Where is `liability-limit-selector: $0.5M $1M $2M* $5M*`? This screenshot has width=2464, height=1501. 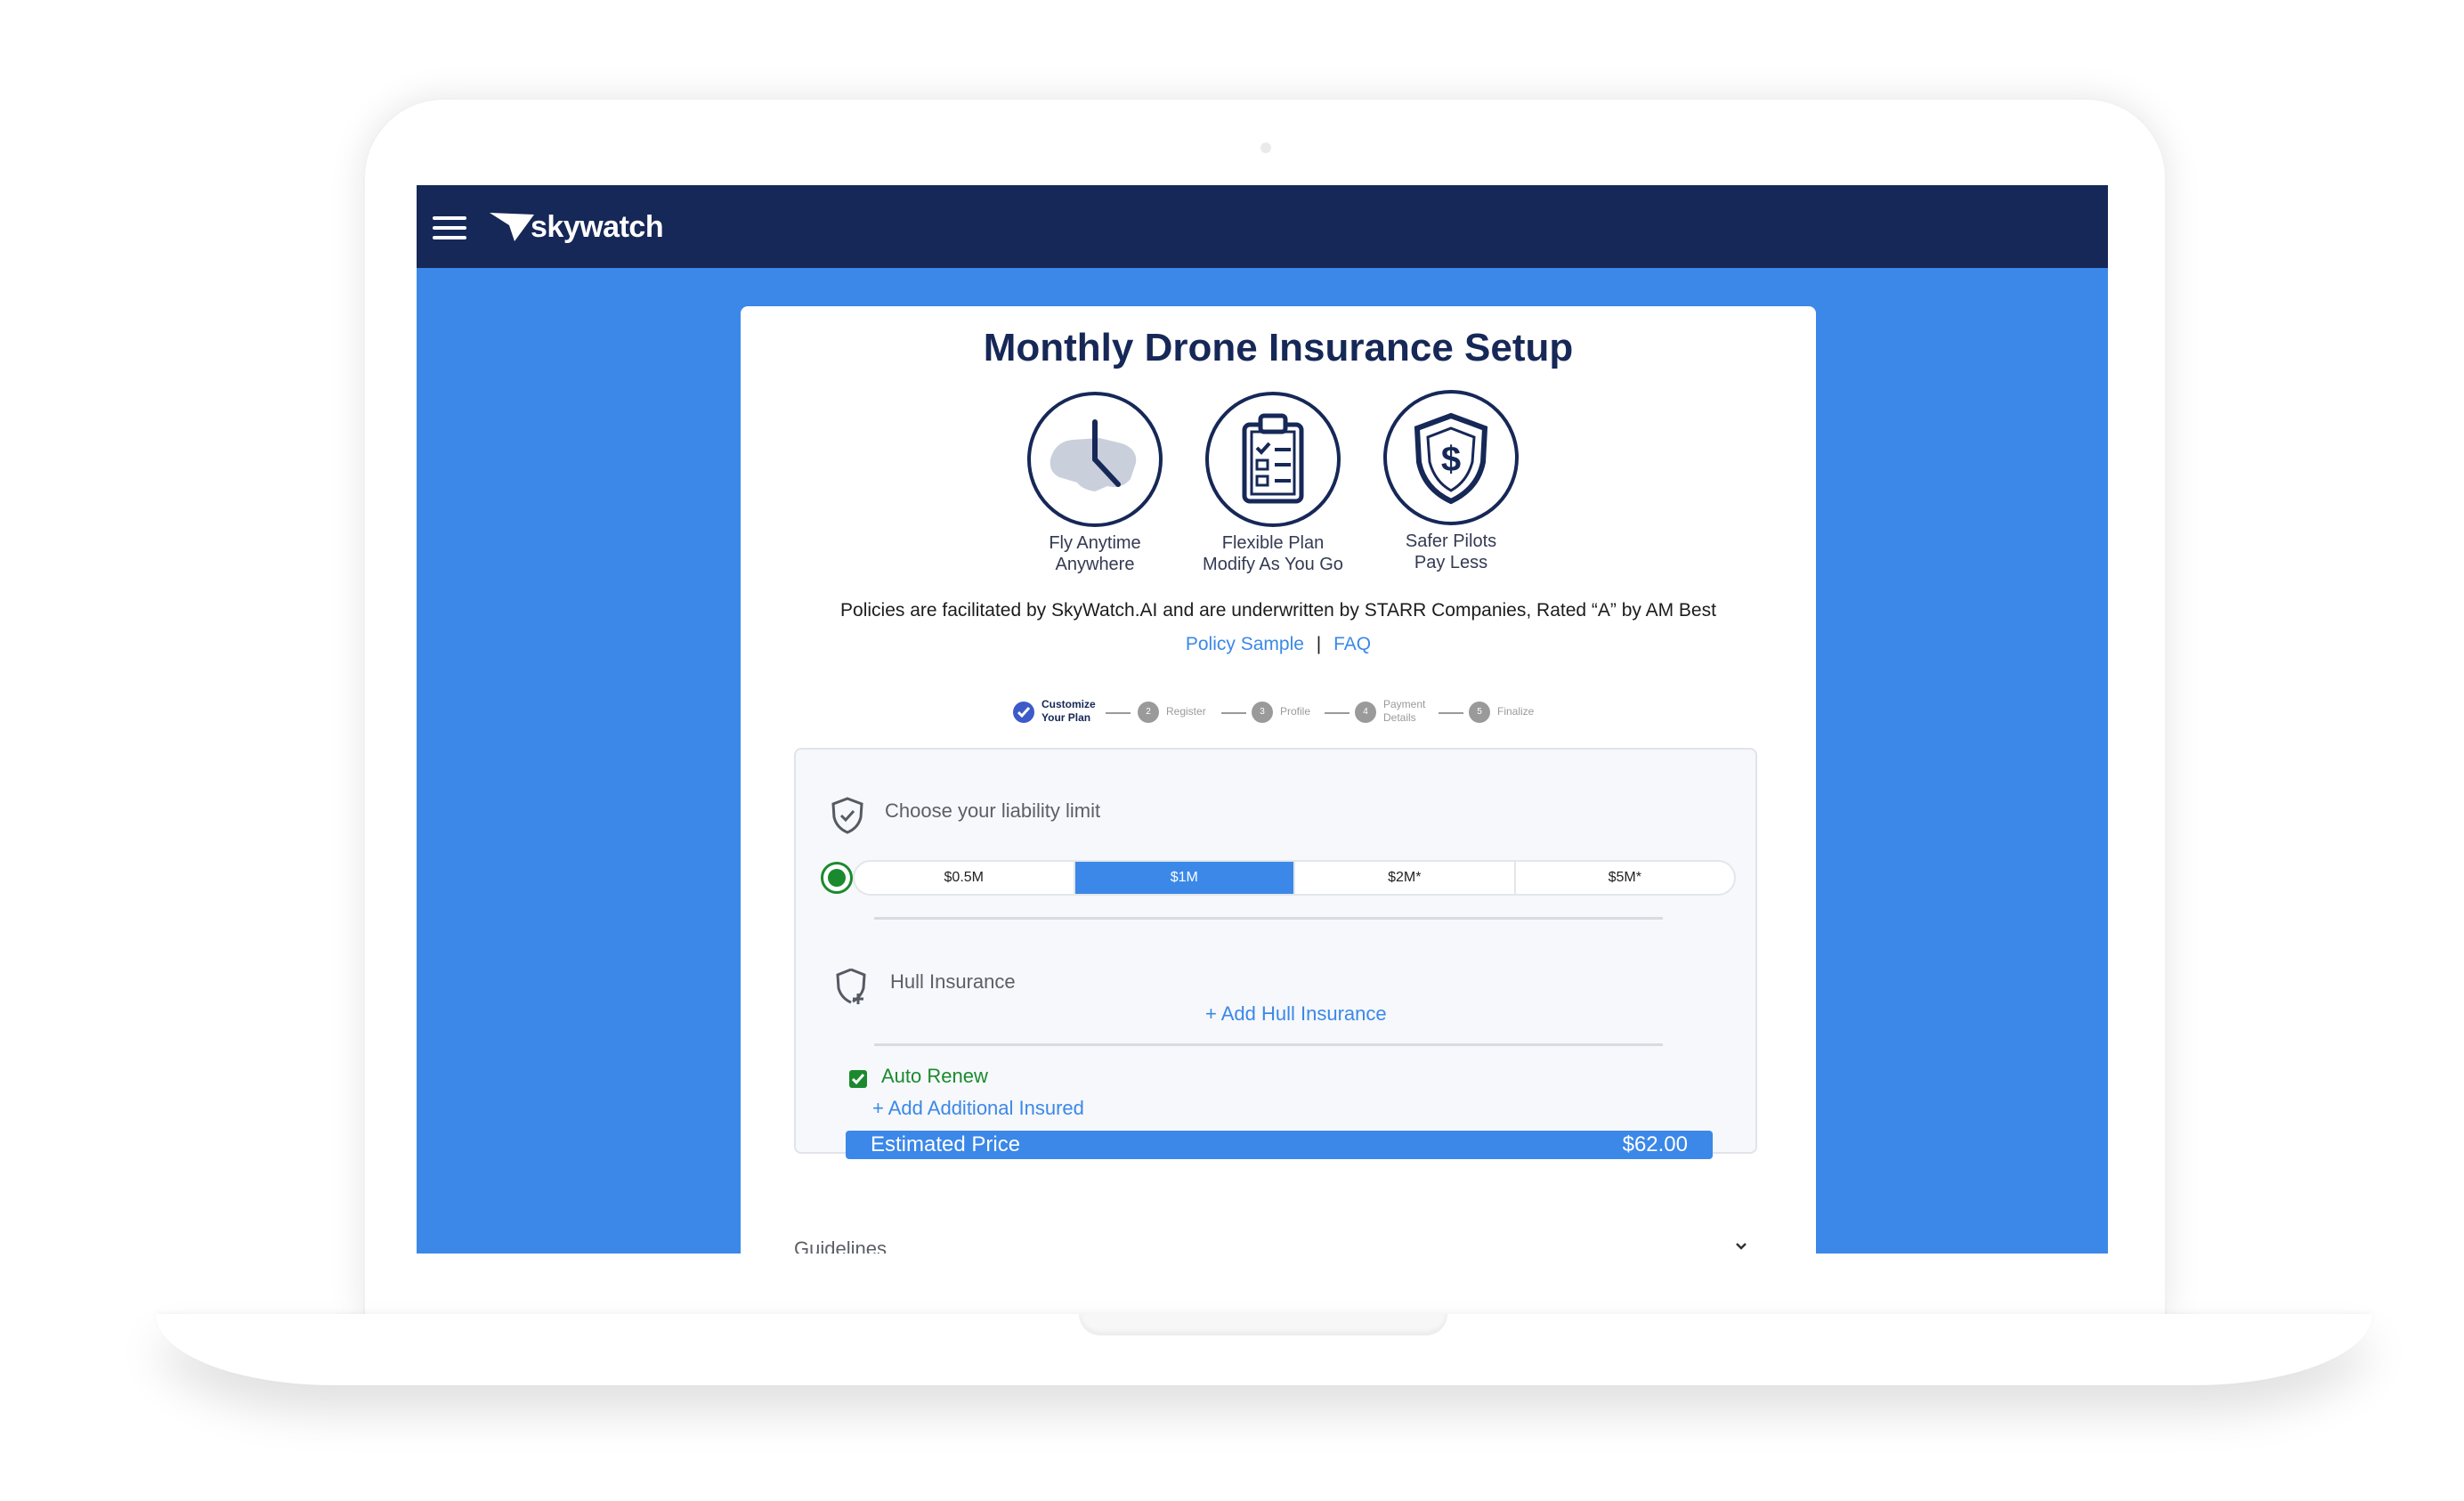
liability-limit-selector: $0.5M $1M $2M* $5M* is located at coordinates (1294, 878).